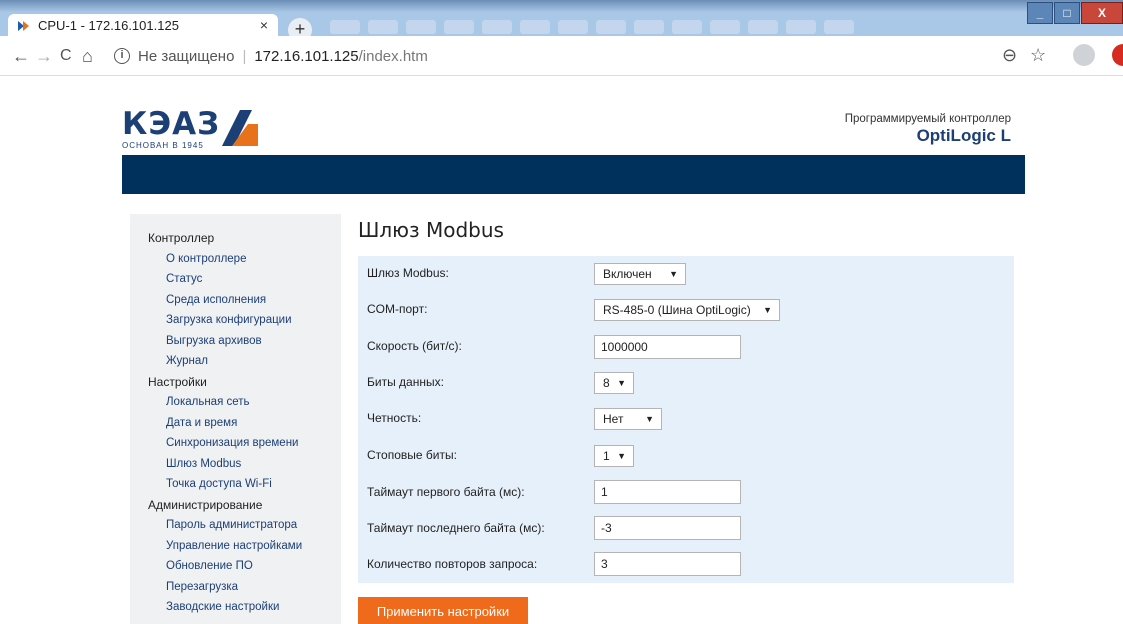 This screenshot has width=1123, height=624. I want to click on parity-value: Нет, so click(613, 419).